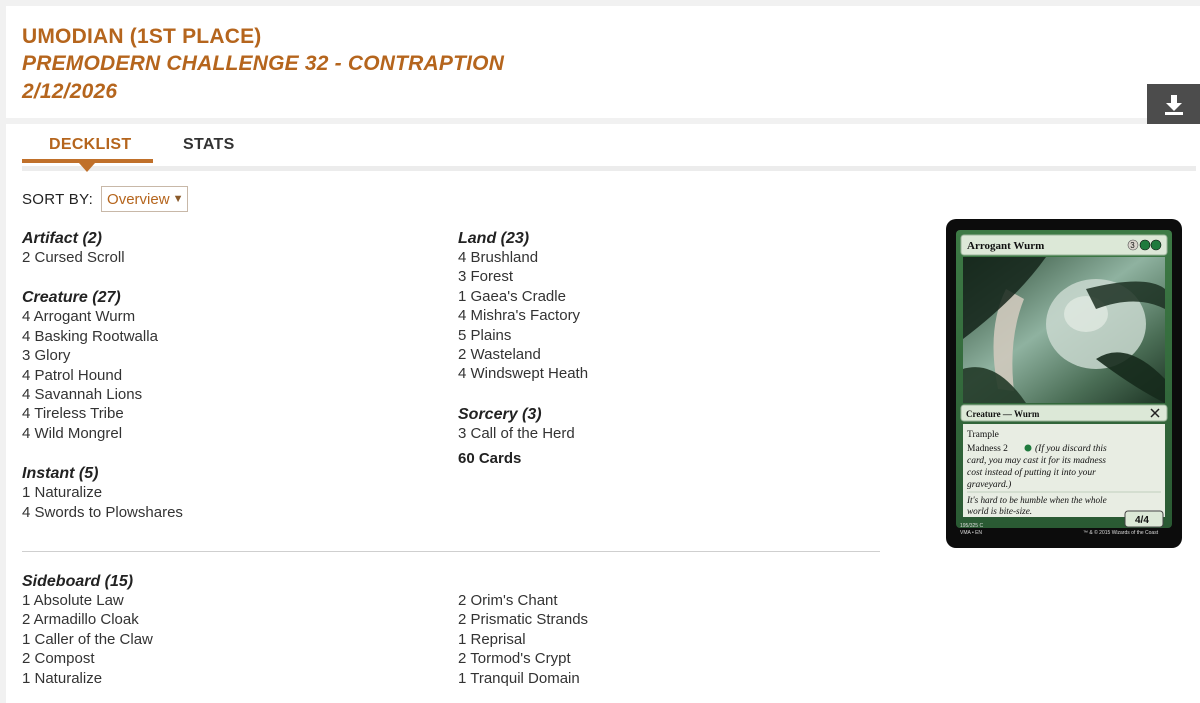 This screenshot has height=703, width=1200. Describe the element at coordinates (232, 375) in the screenshot. I see `card-entry: 4 Patrol Hound` at that location.